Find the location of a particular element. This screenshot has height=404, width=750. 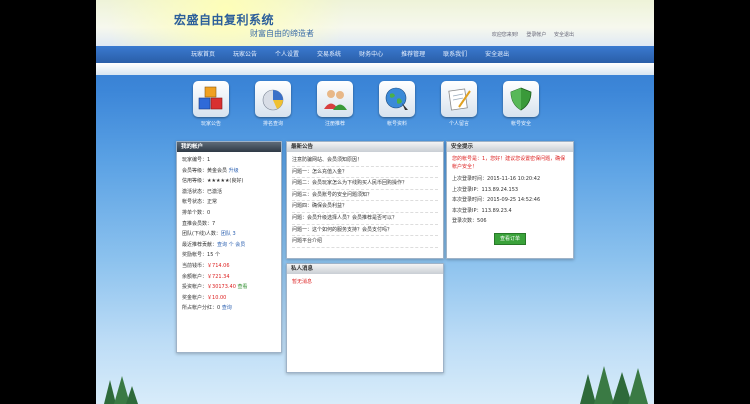

account-row: 当前钱币：￥714.06 is located at coordinates (206, 265).